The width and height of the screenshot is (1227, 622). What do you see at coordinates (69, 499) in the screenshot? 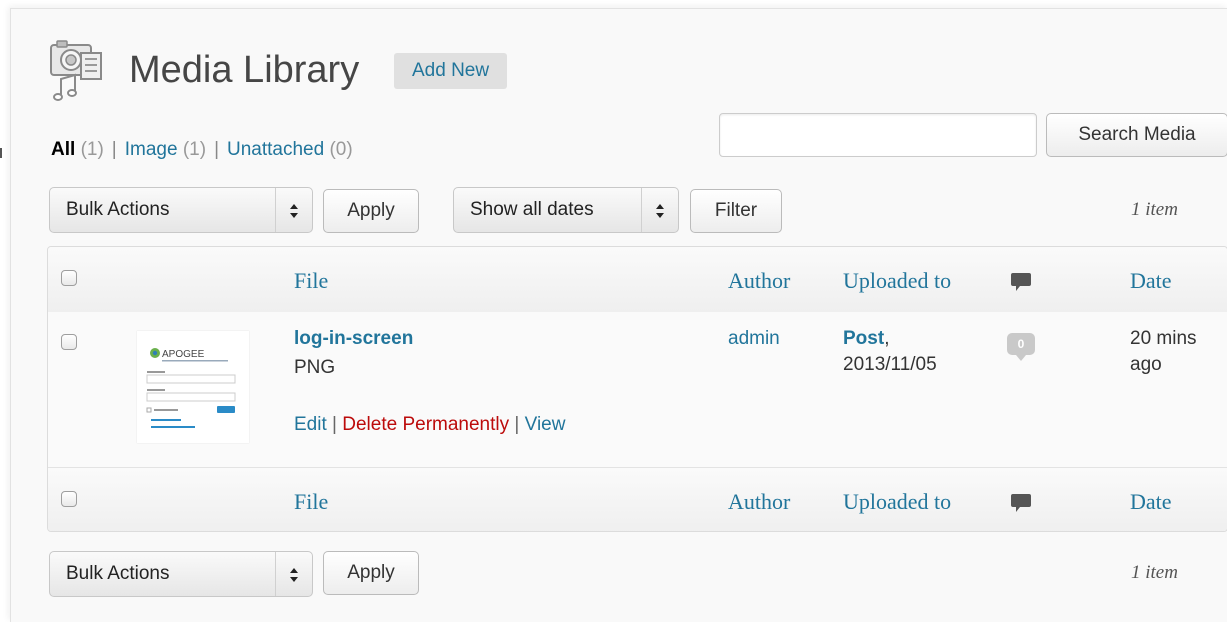
I see `select-all-checkbox-footer` at bounding box center [69, 499].